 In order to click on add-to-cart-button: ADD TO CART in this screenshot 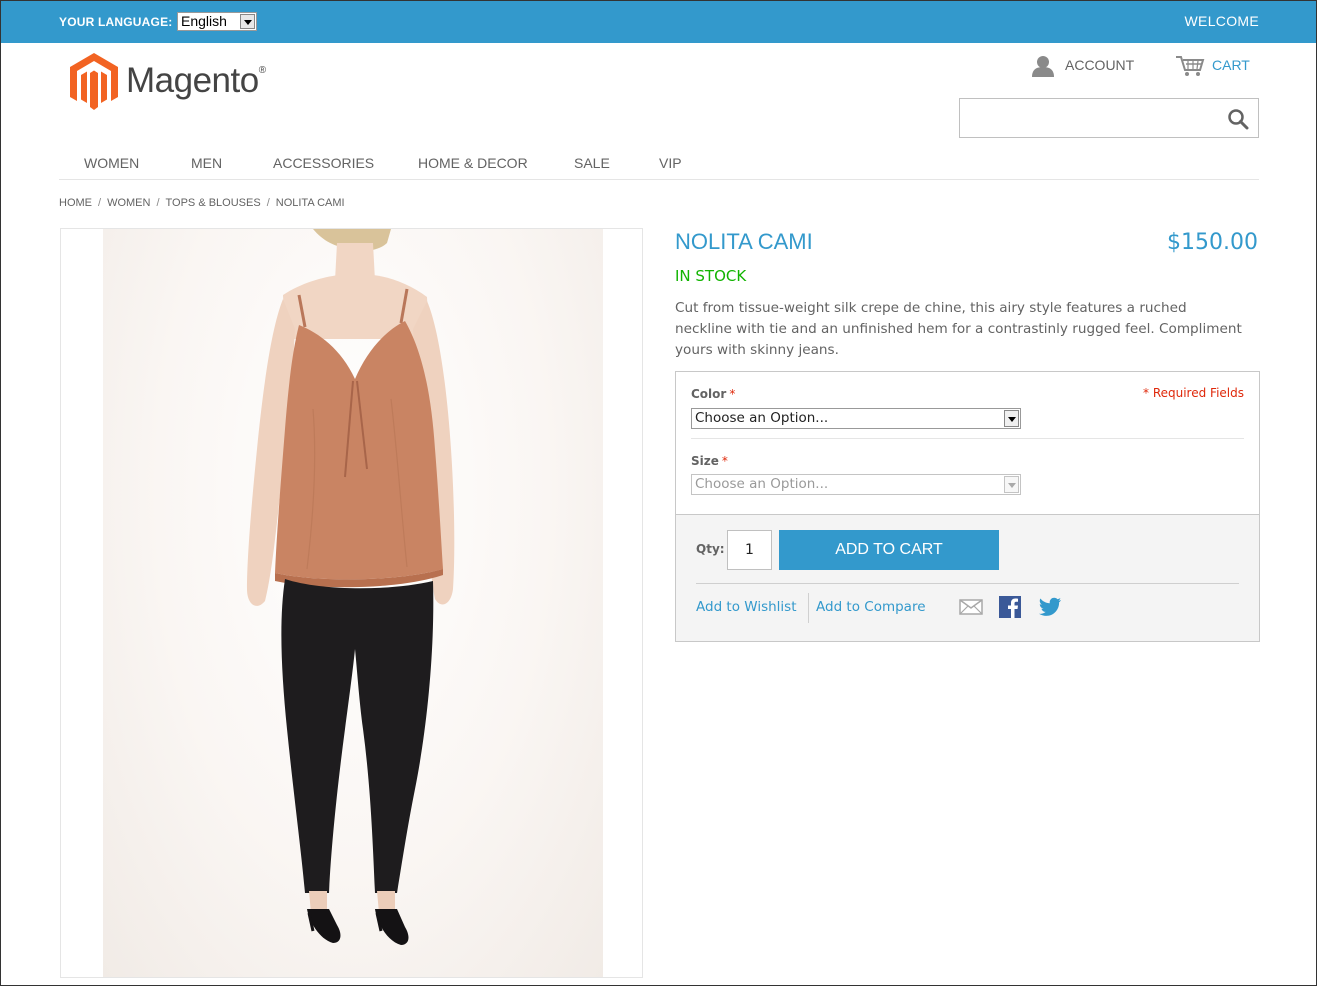, I will do `click(889, 550)`.